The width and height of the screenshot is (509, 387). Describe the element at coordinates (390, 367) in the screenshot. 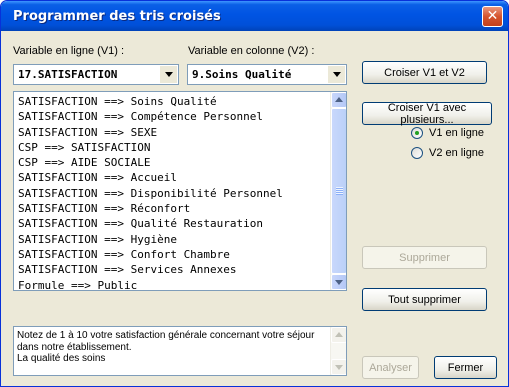

I see `analyze-button: Analyser` at that location.